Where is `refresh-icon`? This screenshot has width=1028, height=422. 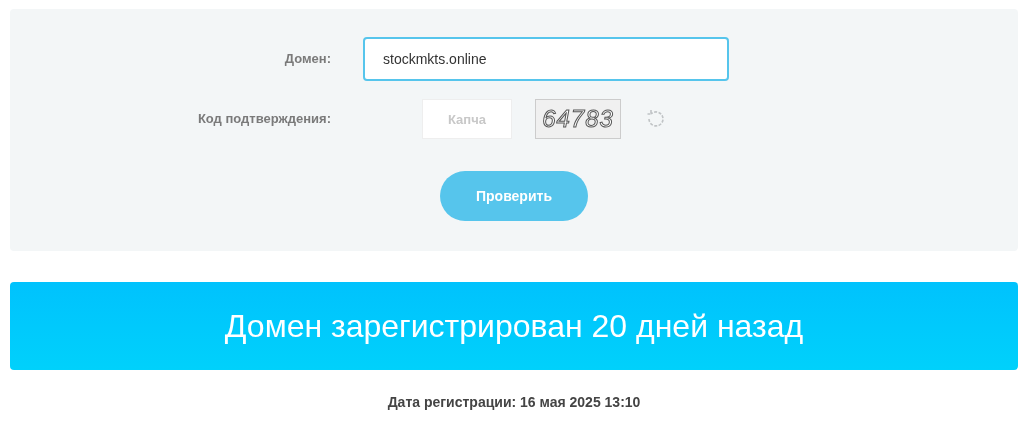 refresh-icon is located at coordinates (656, 119).